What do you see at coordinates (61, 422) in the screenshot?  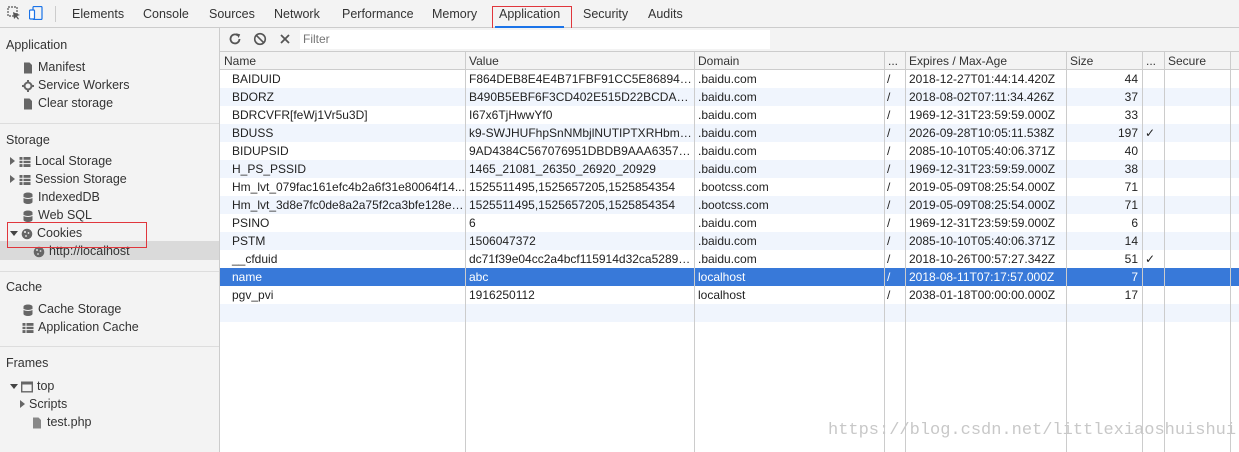 I see `sidebar-item-test-php: test.php` at bounding box center [61, 422].